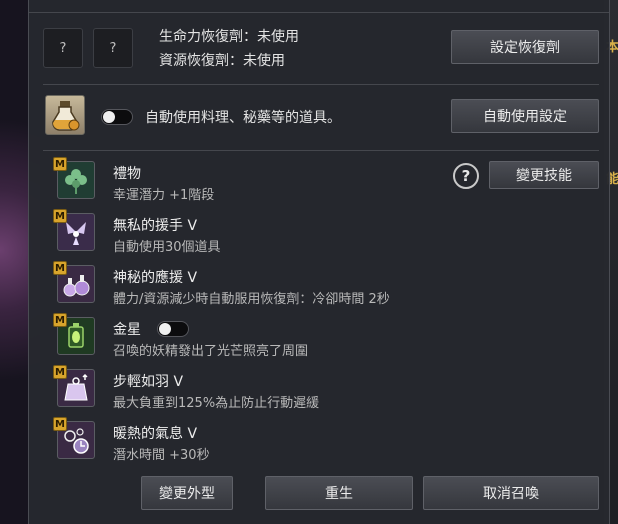 The width and height of the screenshot is (618, 524). Describe the element at coordinates (253, 181) in the screenshot. I see `skill-item: M 禮物 幸運潛力 +1階段` at that location.